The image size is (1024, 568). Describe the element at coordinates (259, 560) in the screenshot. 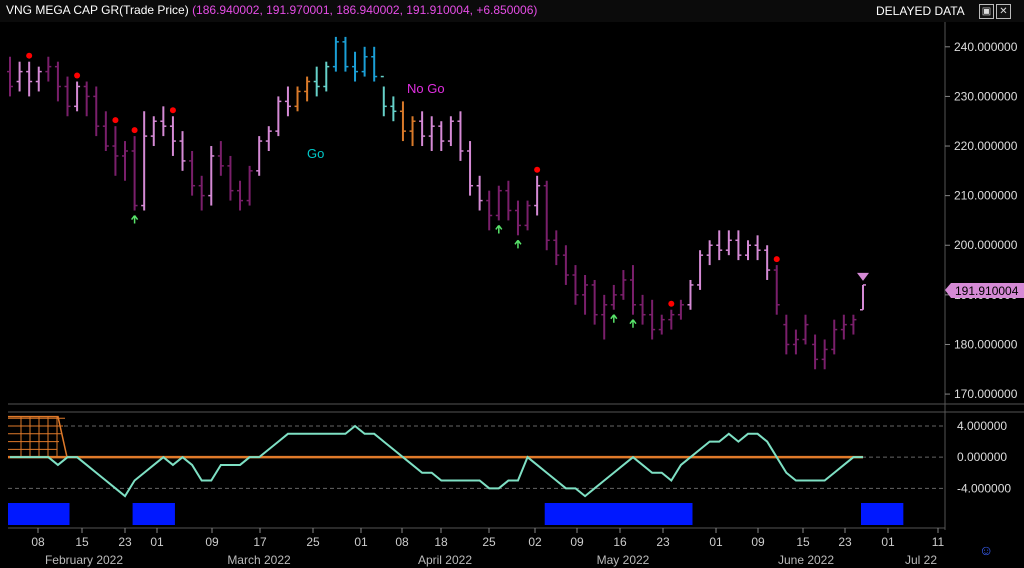

I see `month-label: March 2022` at that location.